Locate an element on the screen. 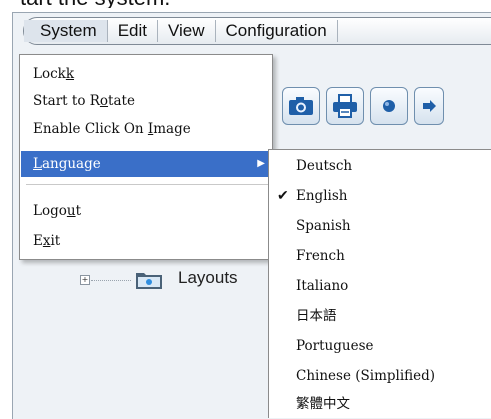  record-button is located at coordinates (389, 106).